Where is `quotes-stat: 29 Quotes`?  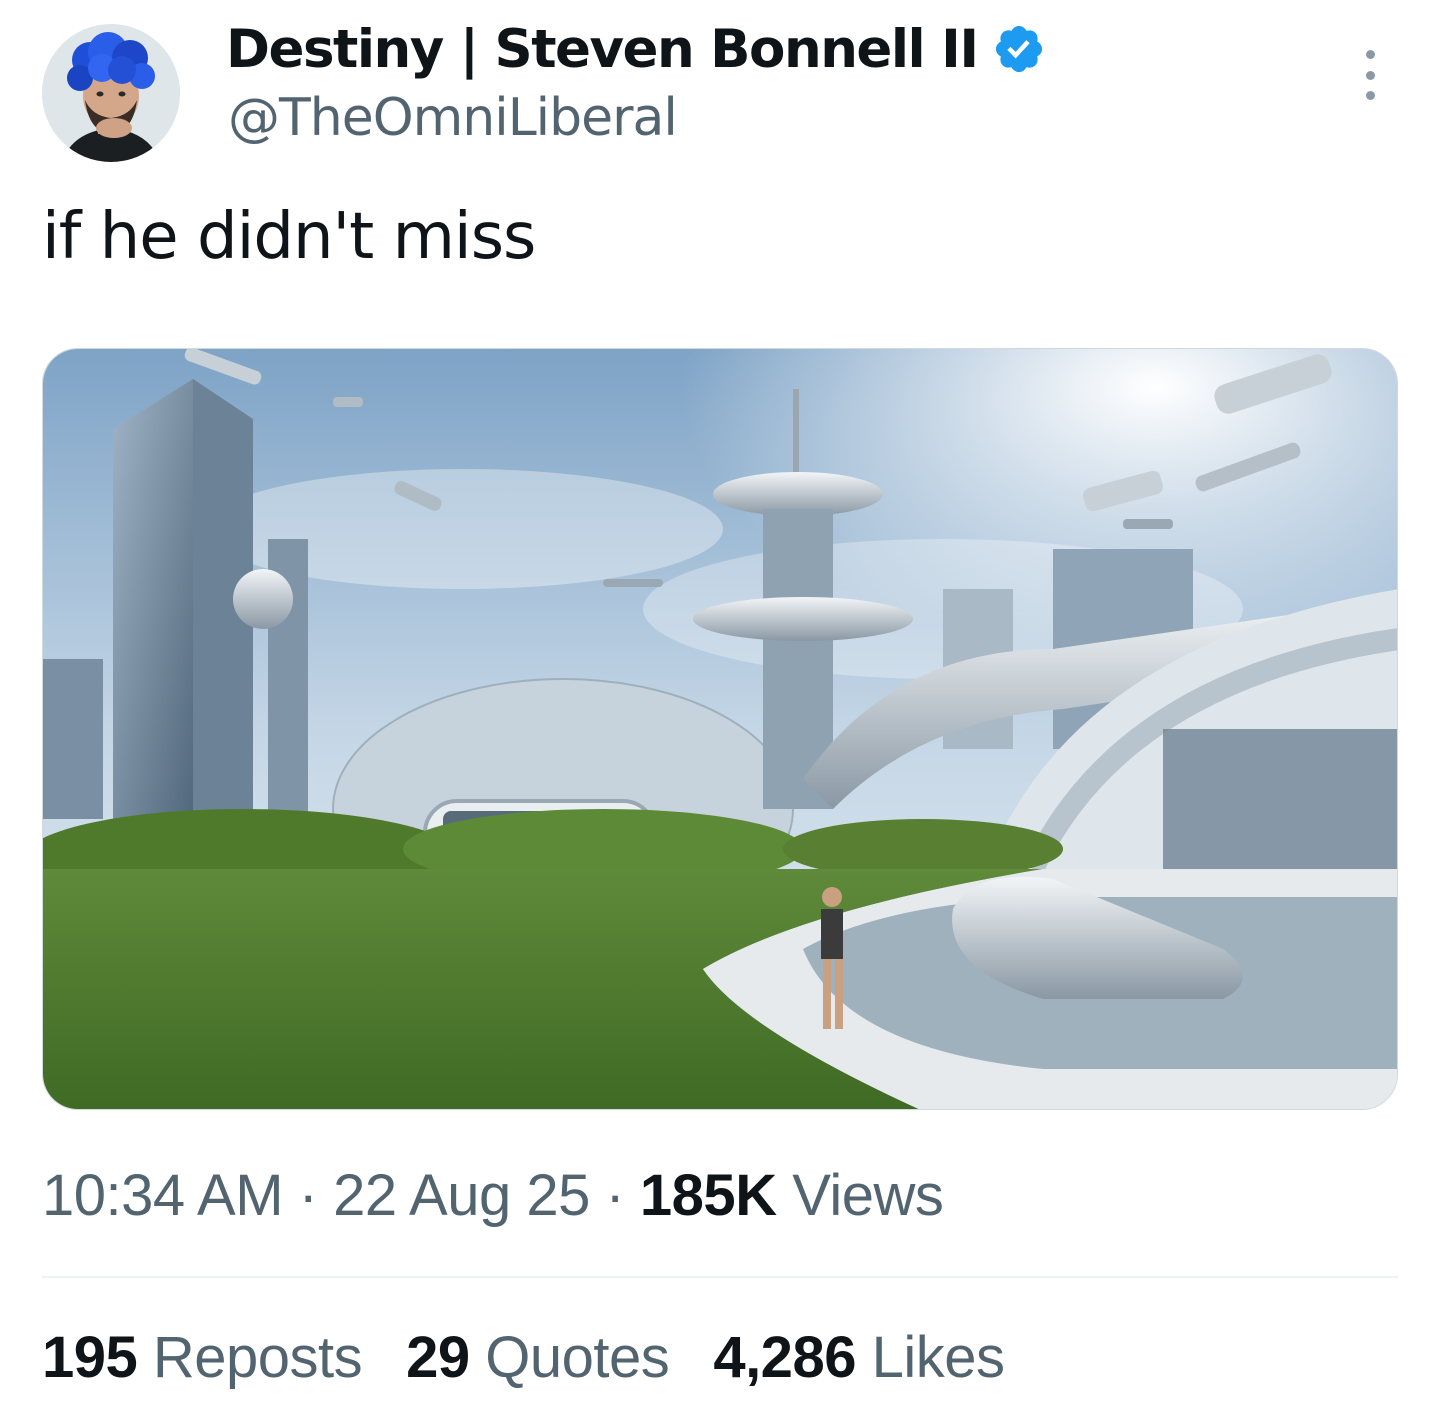 quotes-stat: 29 Quotes is located at coordinates (538, 1357).